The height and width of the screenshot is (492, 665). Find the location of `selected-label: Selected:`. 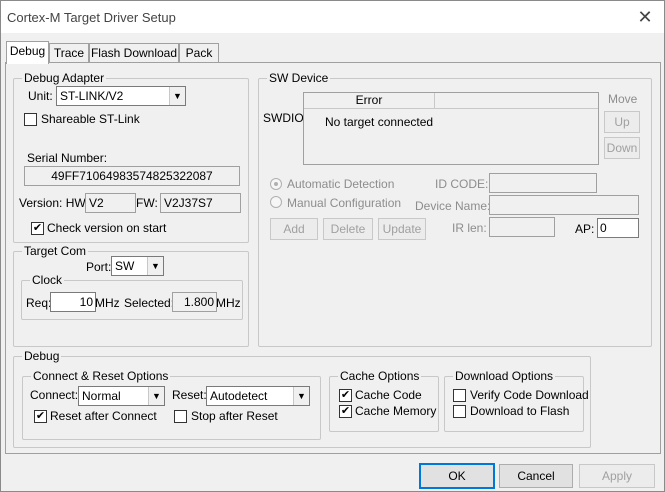

selected-label: Selected: is located at coordinates (149, 303).